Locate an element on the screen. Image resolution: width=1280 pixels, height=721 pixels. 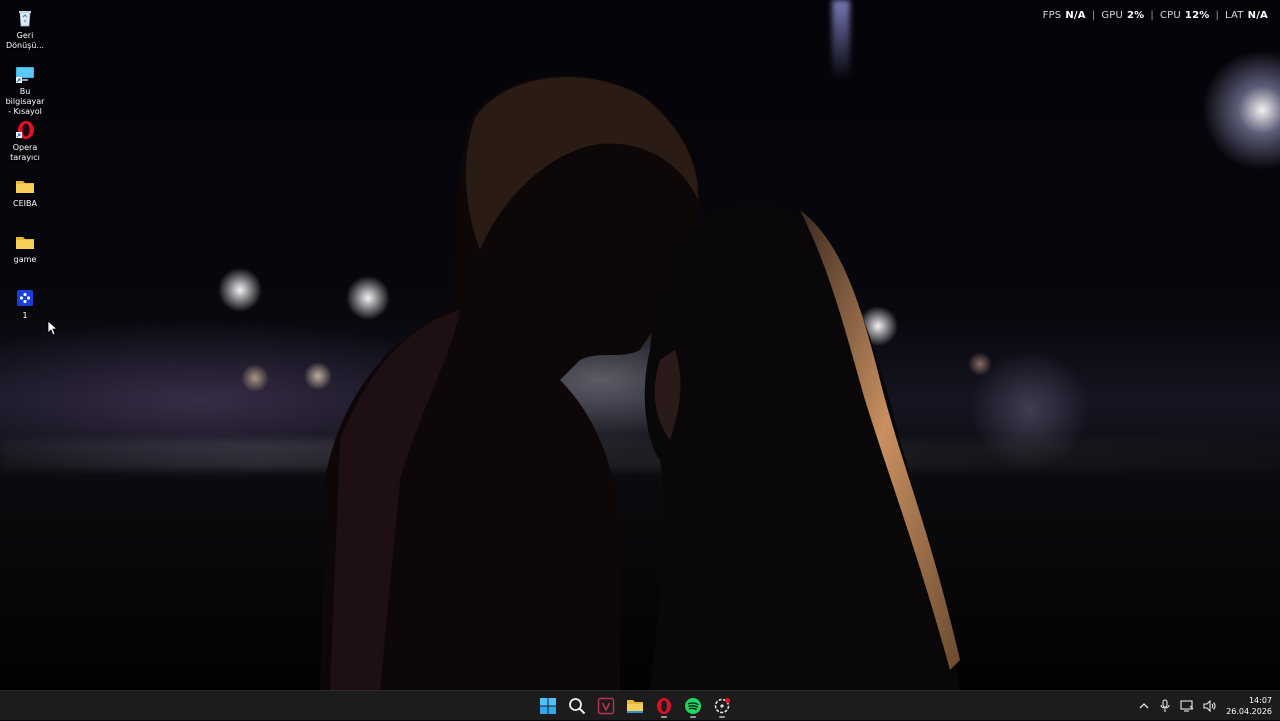
volume-icon is located at coordinates (1210, 706).